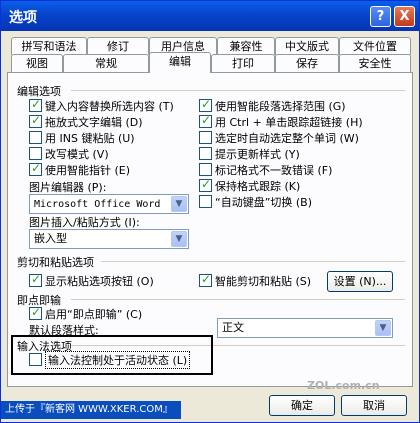 The image size is (420, 423). Describe the element at coordinates (233, 327) in the screenshot. I see `default-style-value: 正文` at that location.